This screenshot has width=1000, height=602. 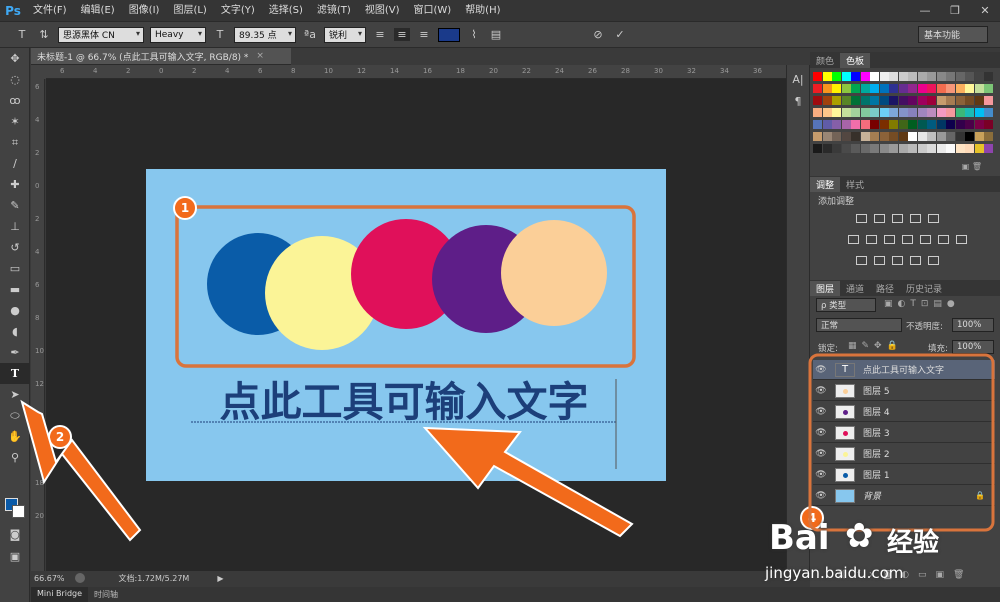 What do you see at coordinates (880, 554) in the screenshot?
I see `baidu-watermark: Bai ✿ 经验 jingyan.baidu.com` at bounding box center [880, 554].